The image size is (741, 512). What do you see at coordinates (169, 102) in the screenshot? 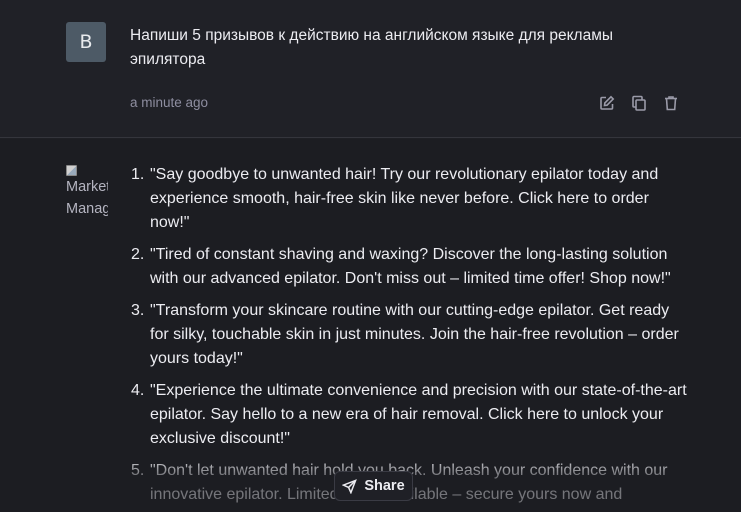
I see `message-timestamp: a minute ago` at bounding box center [169, 102].